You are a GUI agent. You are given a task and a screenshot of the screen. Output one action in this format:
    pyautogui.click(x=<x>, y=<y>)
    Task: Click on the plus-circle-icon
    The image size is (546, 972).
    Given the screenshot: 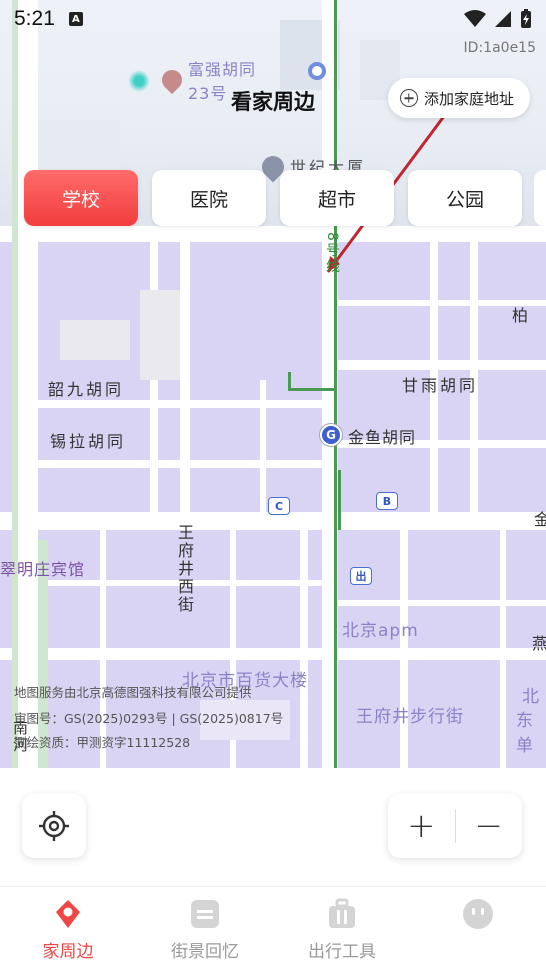 What is the action you would take?
    pyautogui.click(x=408, y=98)
    